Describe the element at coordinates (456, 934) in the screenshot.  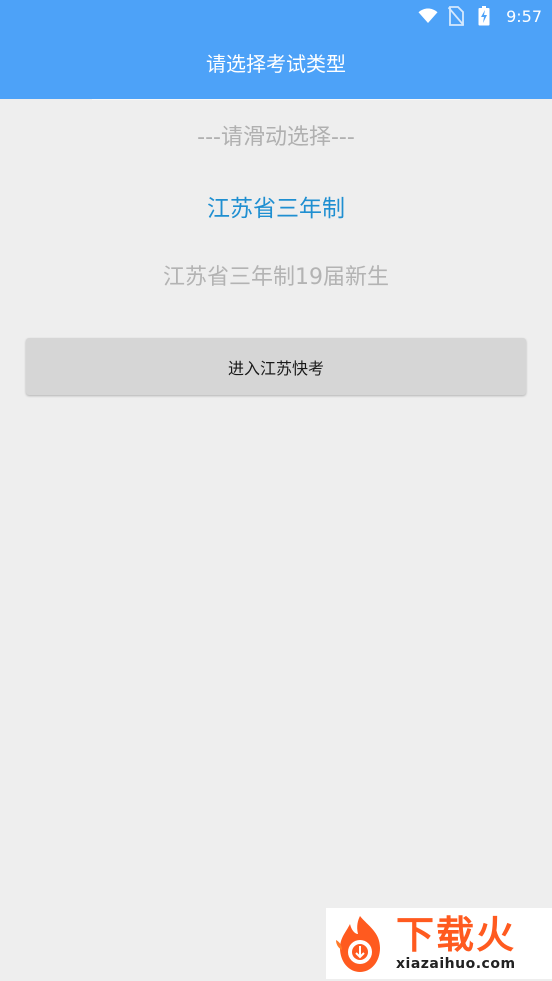
I see `watermark-brand: 下载火` at that location.